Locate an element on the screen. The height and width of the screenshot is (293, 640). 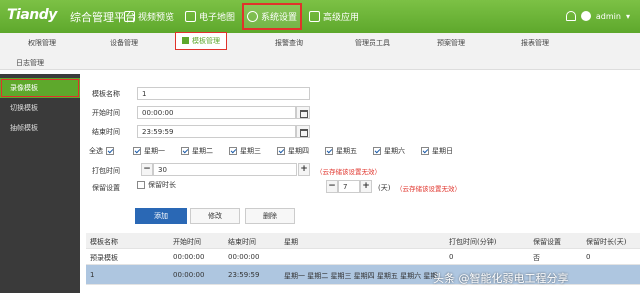
nav-label: 电子地图 is located at coordinates (217, 18).